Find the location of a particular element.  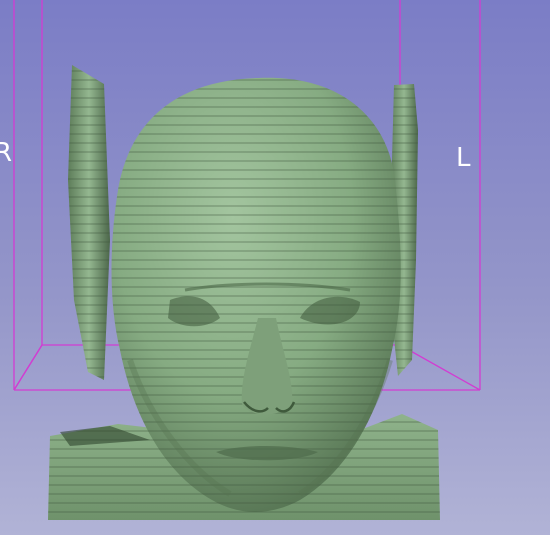

bounding-box-front is located at coordinates (28, 367).